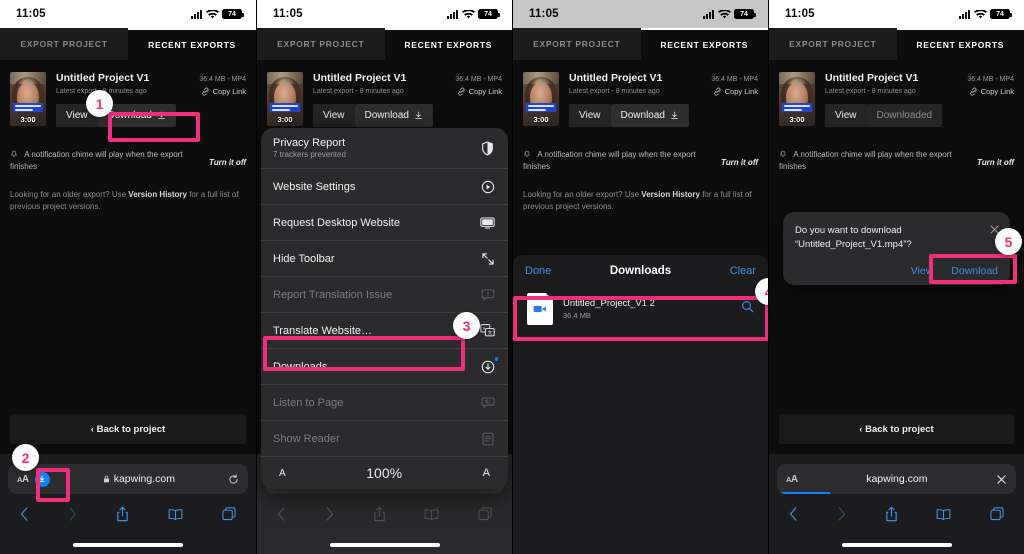 The width and height of the screenshot is (1024, 554). What do you see at coordinates (384, 295) in the screenshot?
I see `menu-item-report-translation-issue: Report Translation Issue` at bounding box center [384, 295].